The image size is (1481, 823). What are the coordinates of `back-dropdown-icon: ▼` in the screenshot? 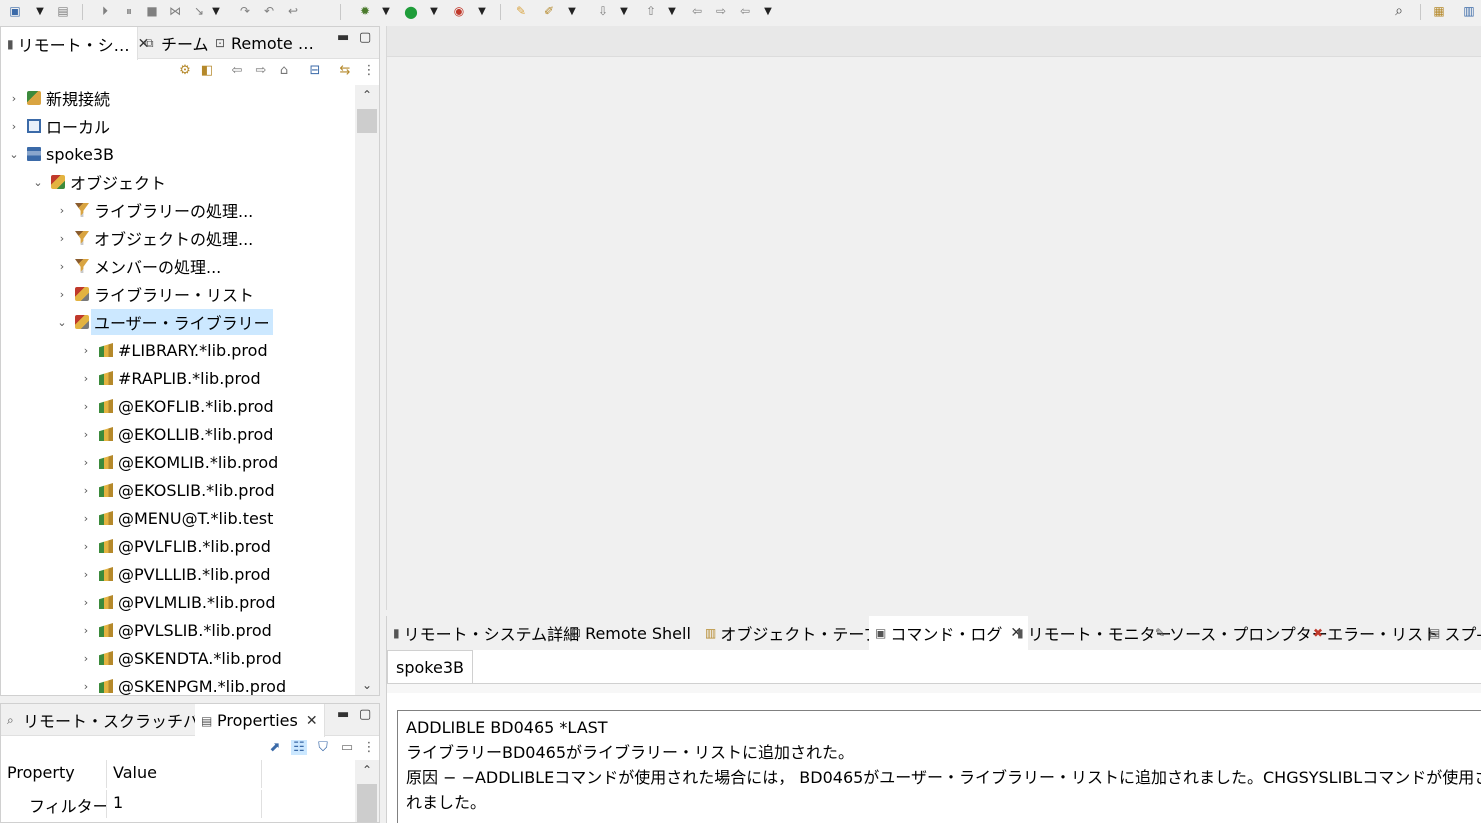 It's located at (768, 11).